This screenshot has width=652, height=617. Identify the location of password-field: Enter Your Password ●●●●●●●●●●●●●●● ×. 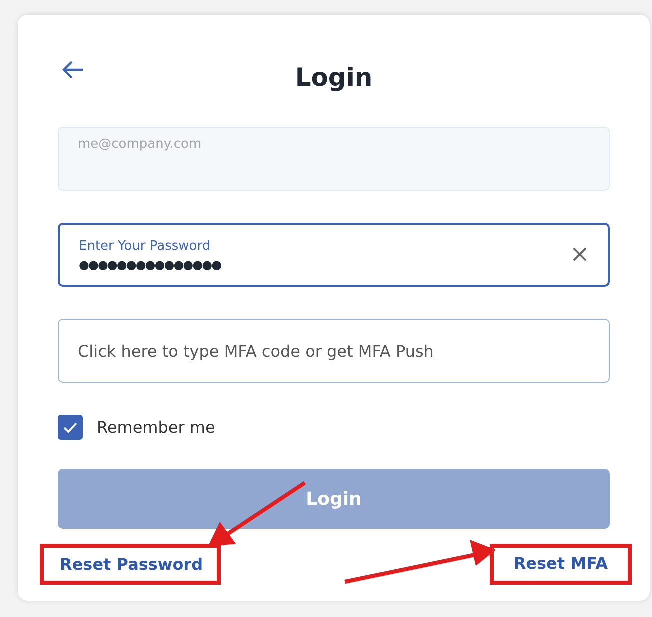
(334, 255).